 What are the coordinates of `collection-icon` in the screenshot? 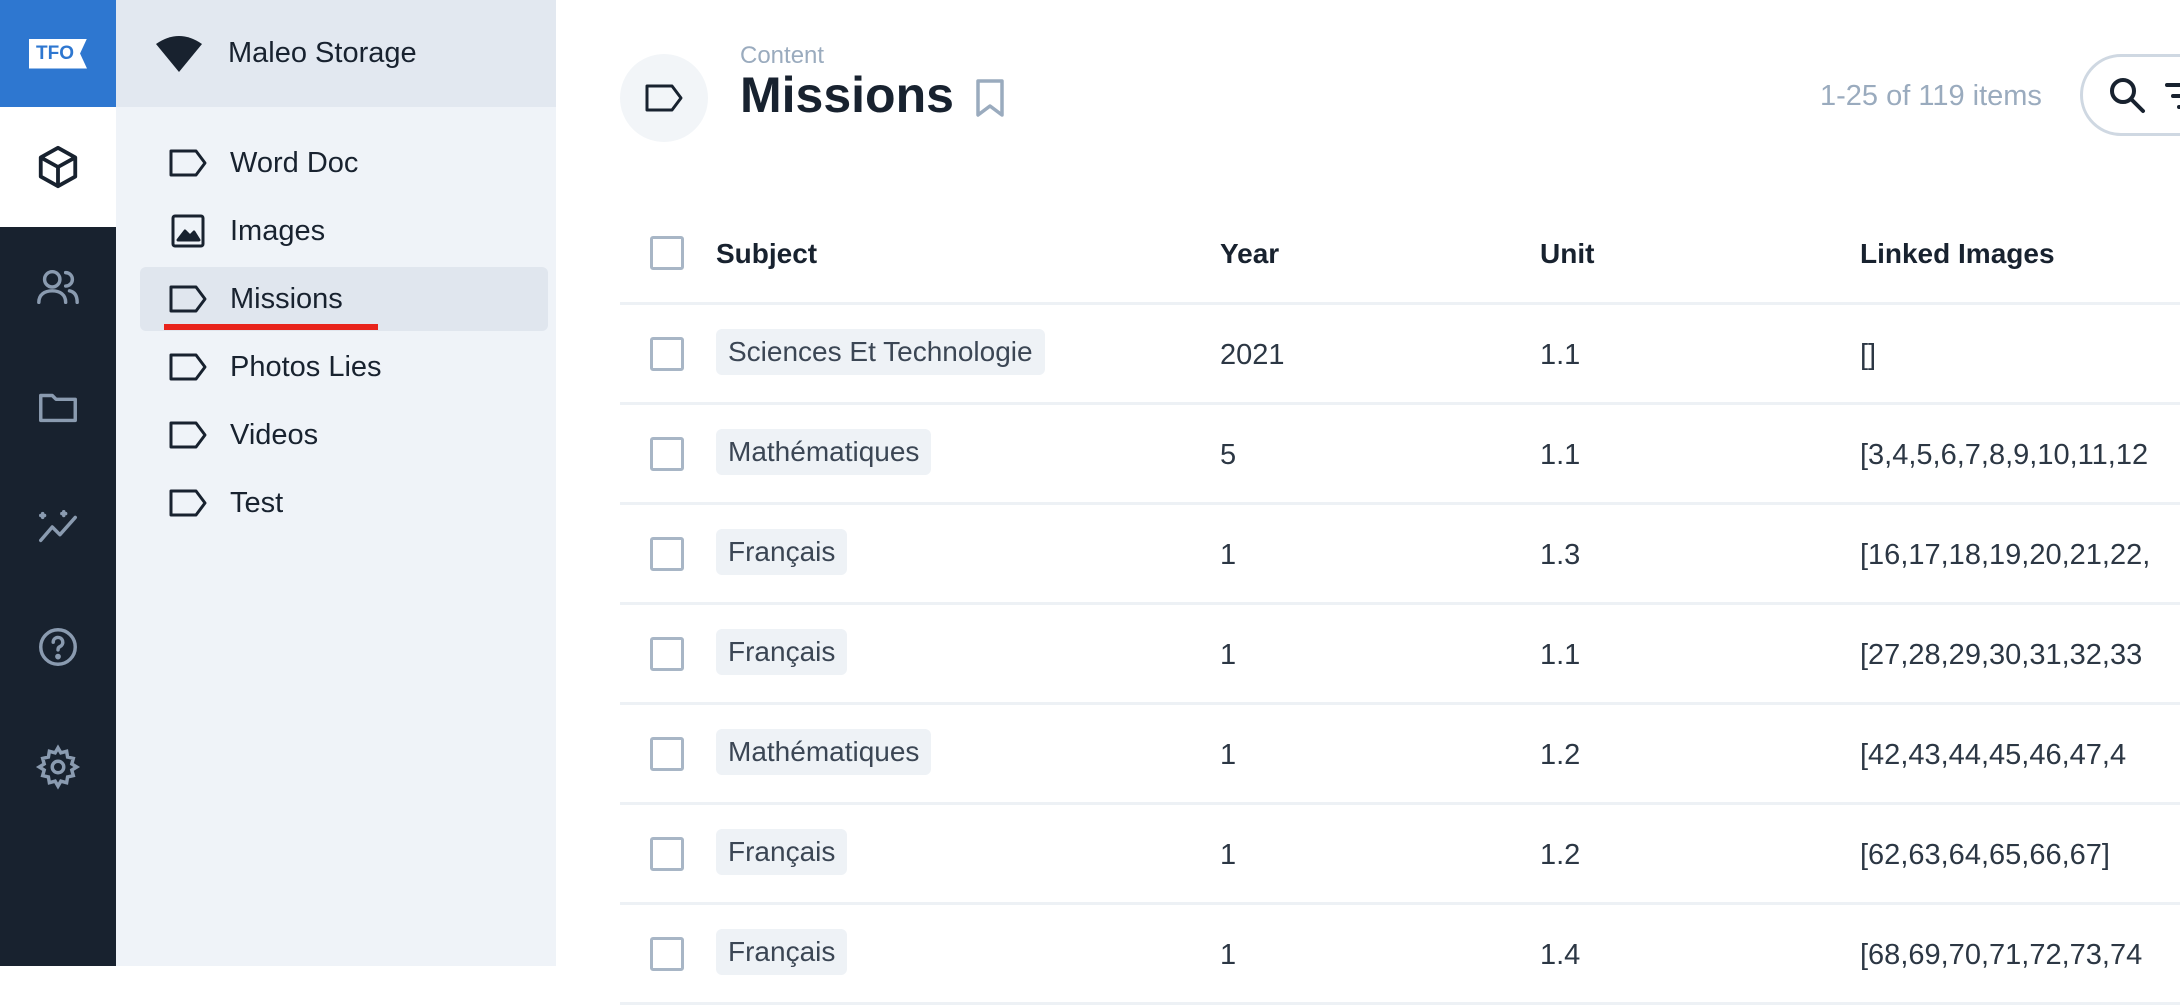 It's located at (664, 98).